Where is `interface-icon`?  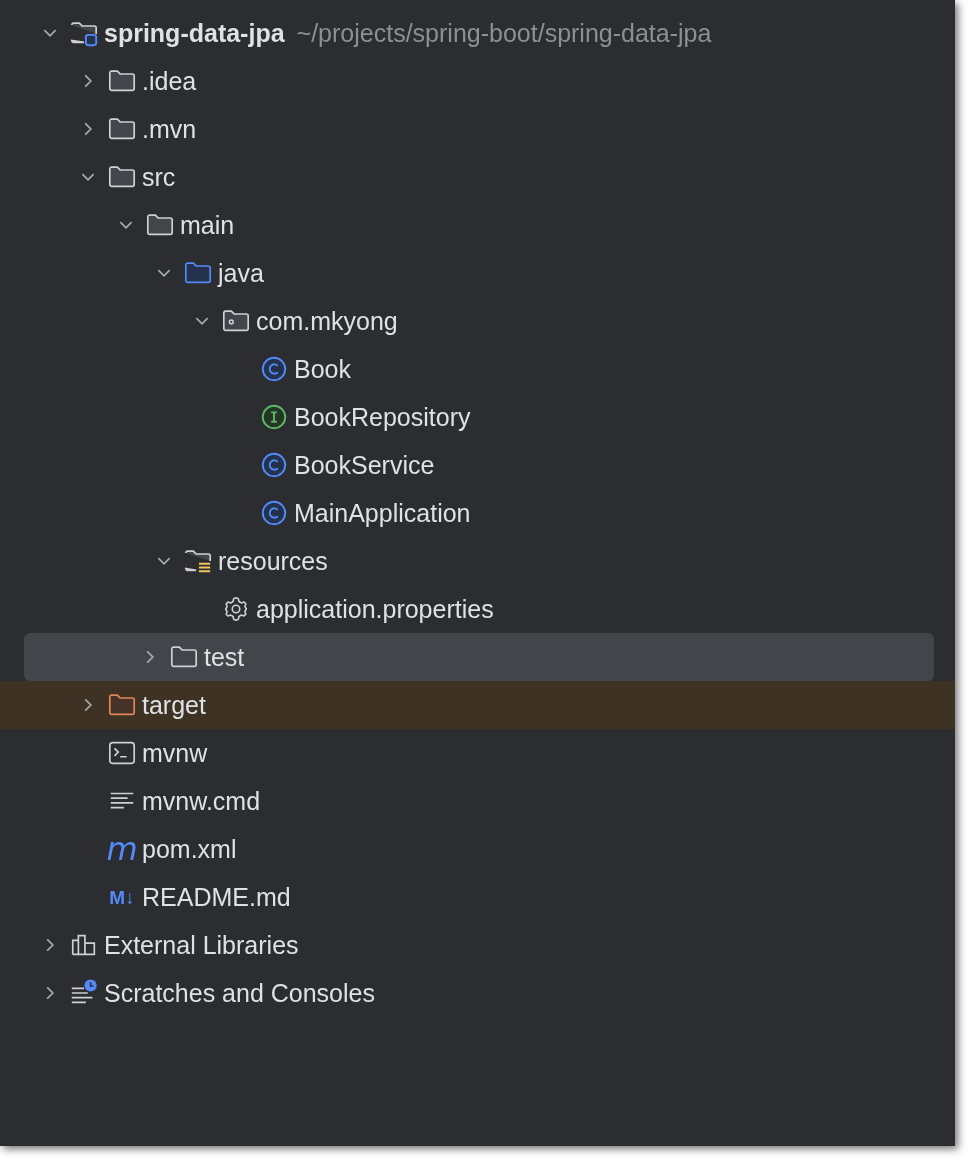
interface-icon is located at coordinates (274, 417).